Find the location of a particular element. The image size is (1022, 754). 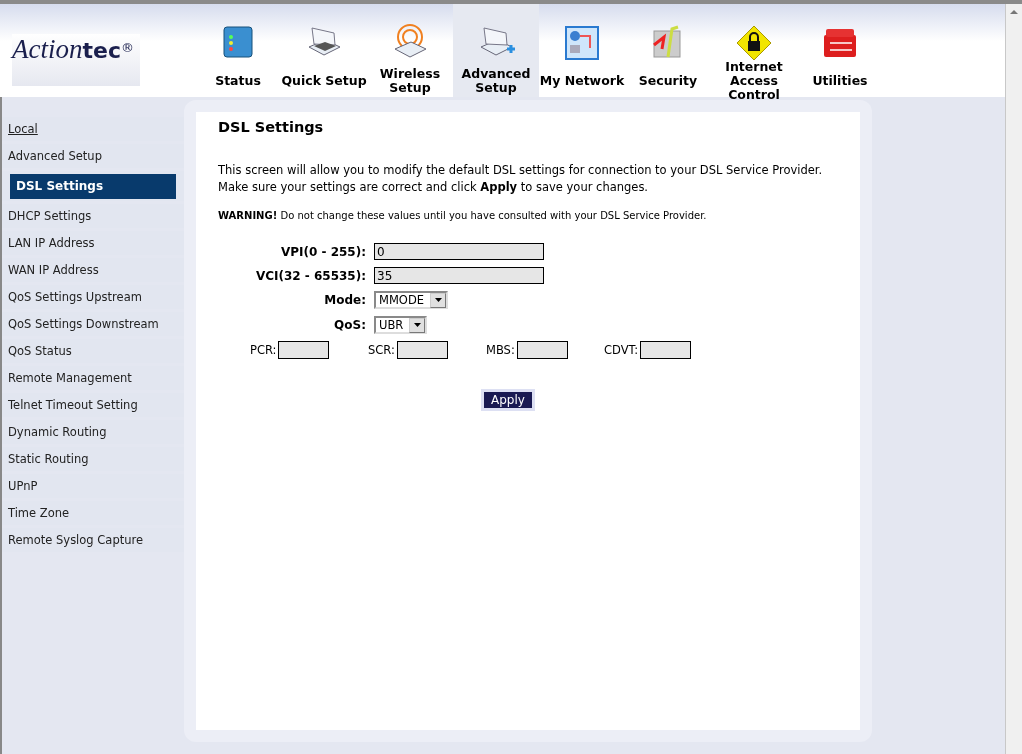

nav-tab: Utilities is located at coordinates (840, 50).